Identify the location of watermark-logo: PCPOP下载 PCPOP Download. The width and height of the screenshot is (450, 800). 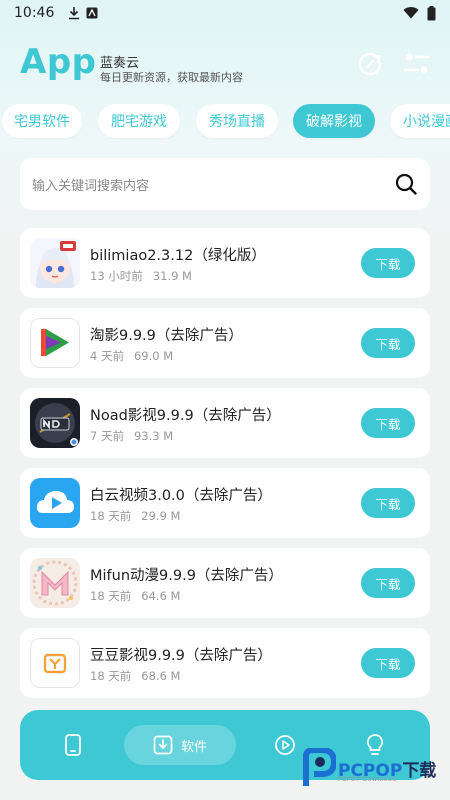
(374, 768).